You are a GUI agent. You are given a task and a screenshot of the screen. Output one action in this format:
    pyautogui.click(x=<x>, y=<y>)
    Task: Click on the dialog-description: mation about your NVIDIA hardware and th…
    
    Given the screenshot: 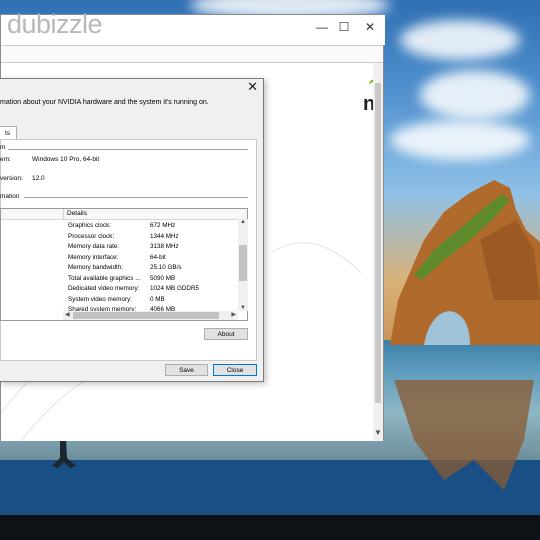 What is the action you would take?
    pyautogui.click(x=104, y=102)
    